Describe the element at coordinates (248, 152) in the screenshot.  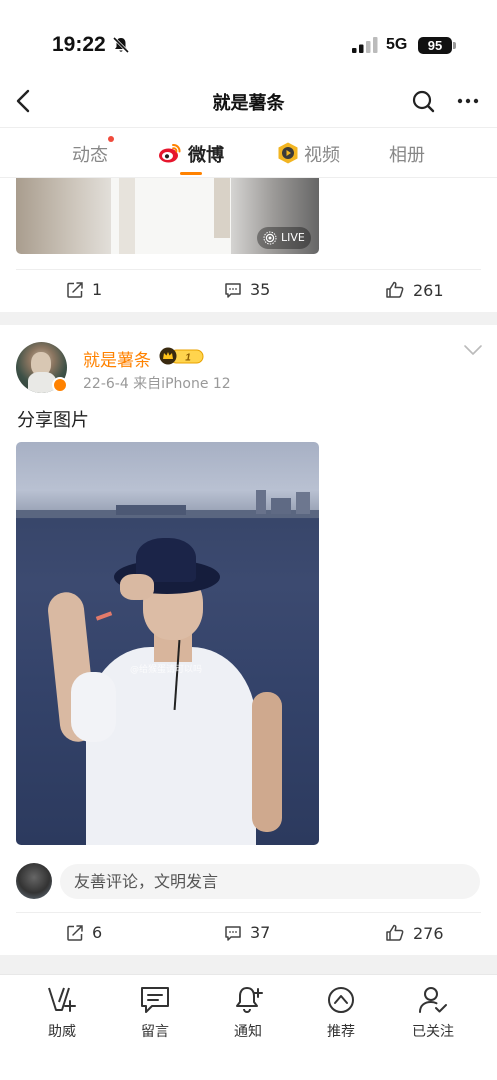
I see `profile-tabs: 动态 微博 视频 相册` at that location.